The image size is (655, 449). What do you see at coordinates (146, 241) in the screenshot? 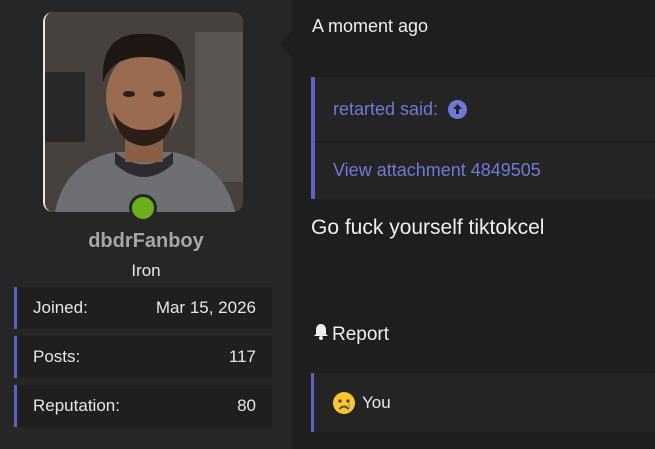
I see `username: dbdrFanboy` at bounding box center [146, 241].